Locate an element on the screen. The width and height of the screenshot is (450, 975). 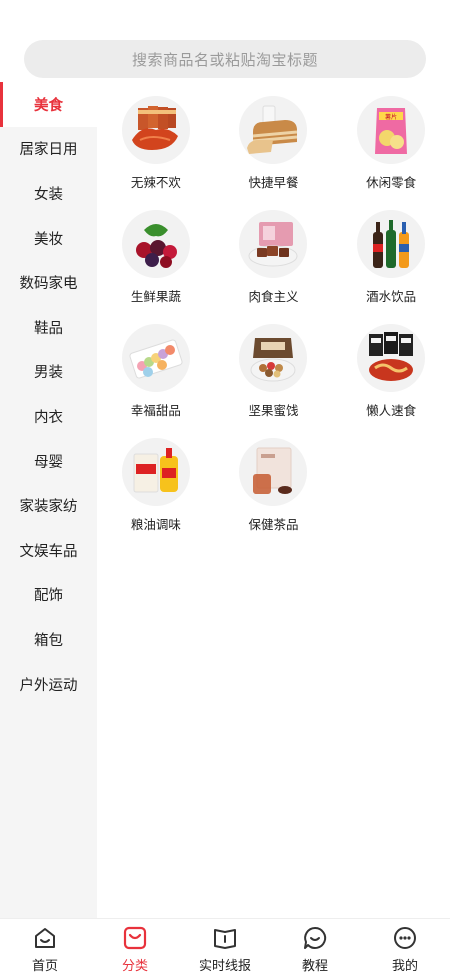
subcategory-label: 懒人速食 is located at coordinates (391, 410).